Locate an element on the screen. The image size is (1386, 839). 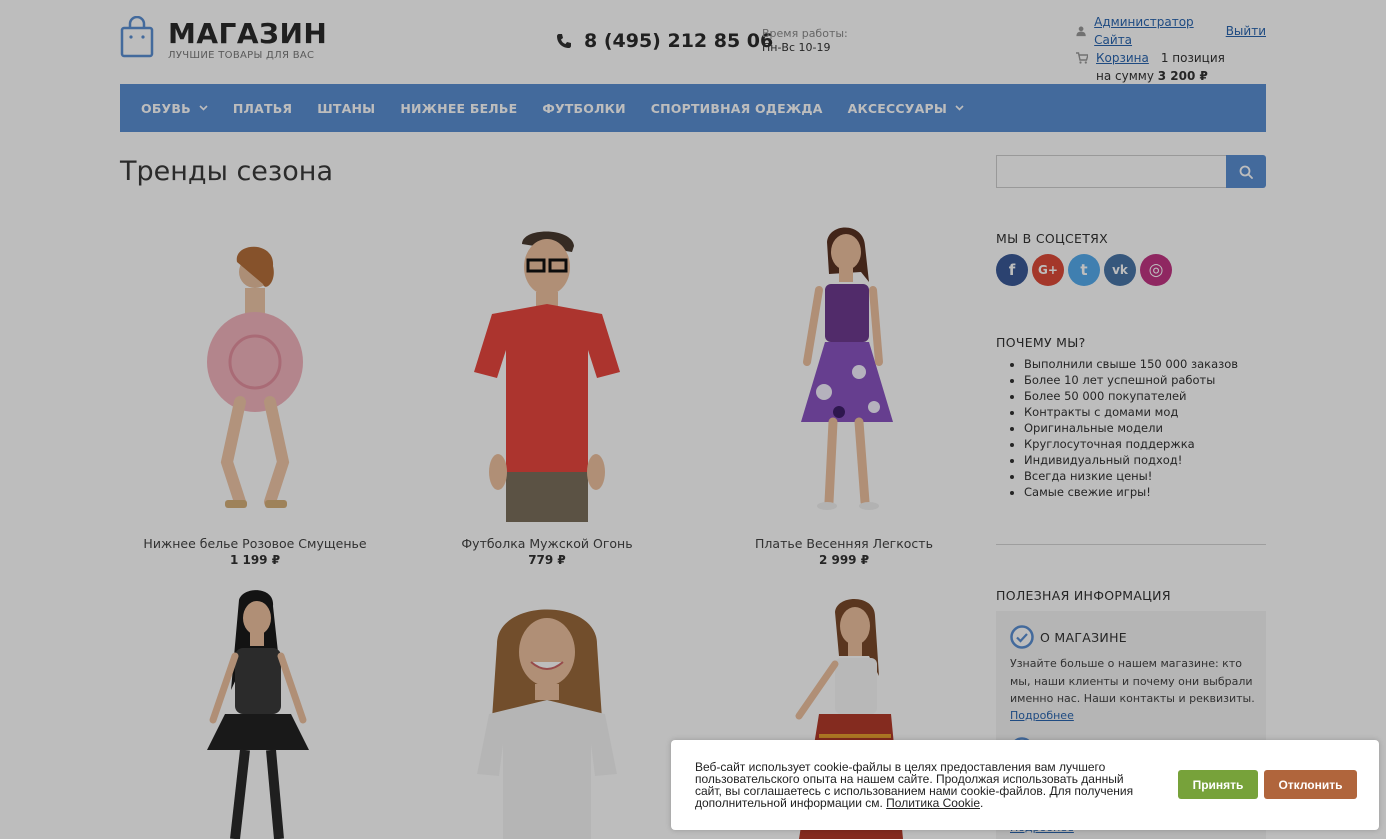
cookie-policy-link: Политика Cookie is located at coordinates (933, 803).